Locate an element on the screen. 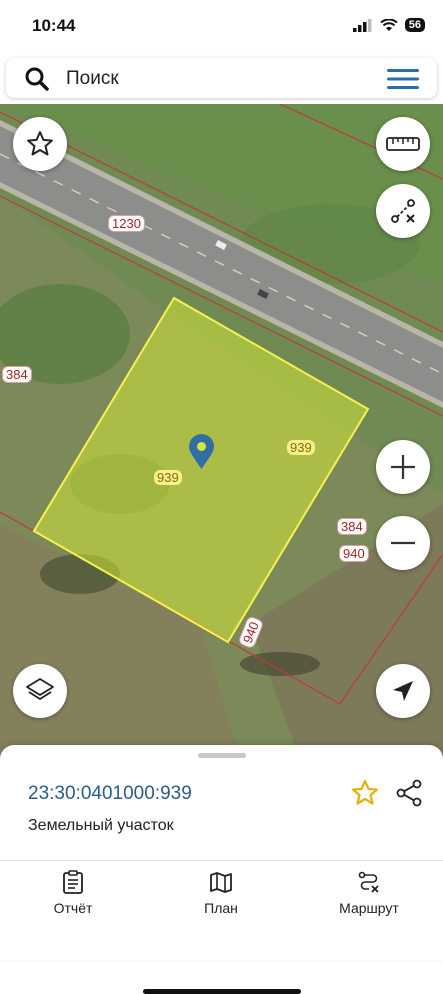  plus-icon is located at coordinates (403, 467).